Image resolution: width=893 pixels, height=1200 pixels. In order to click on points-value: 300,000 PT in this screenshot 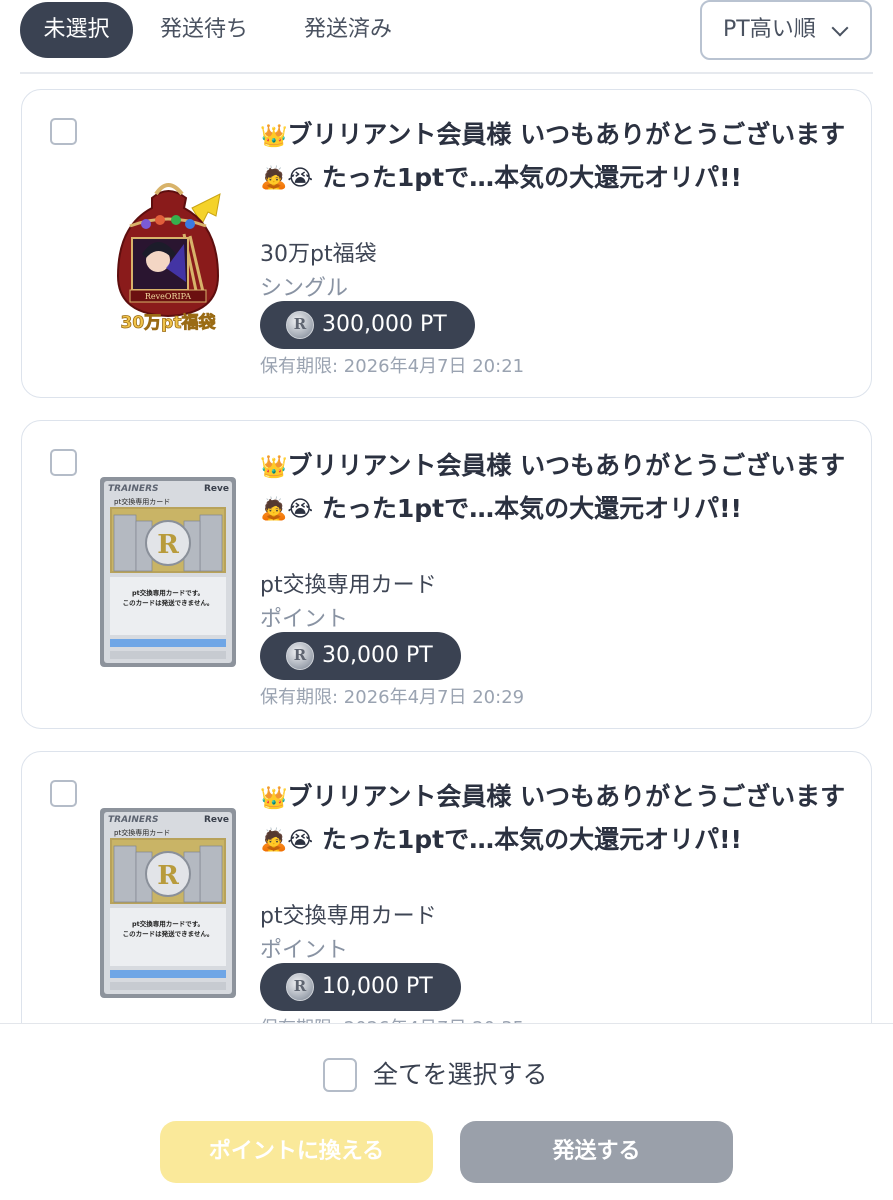, I will do `click(384, 324)`.